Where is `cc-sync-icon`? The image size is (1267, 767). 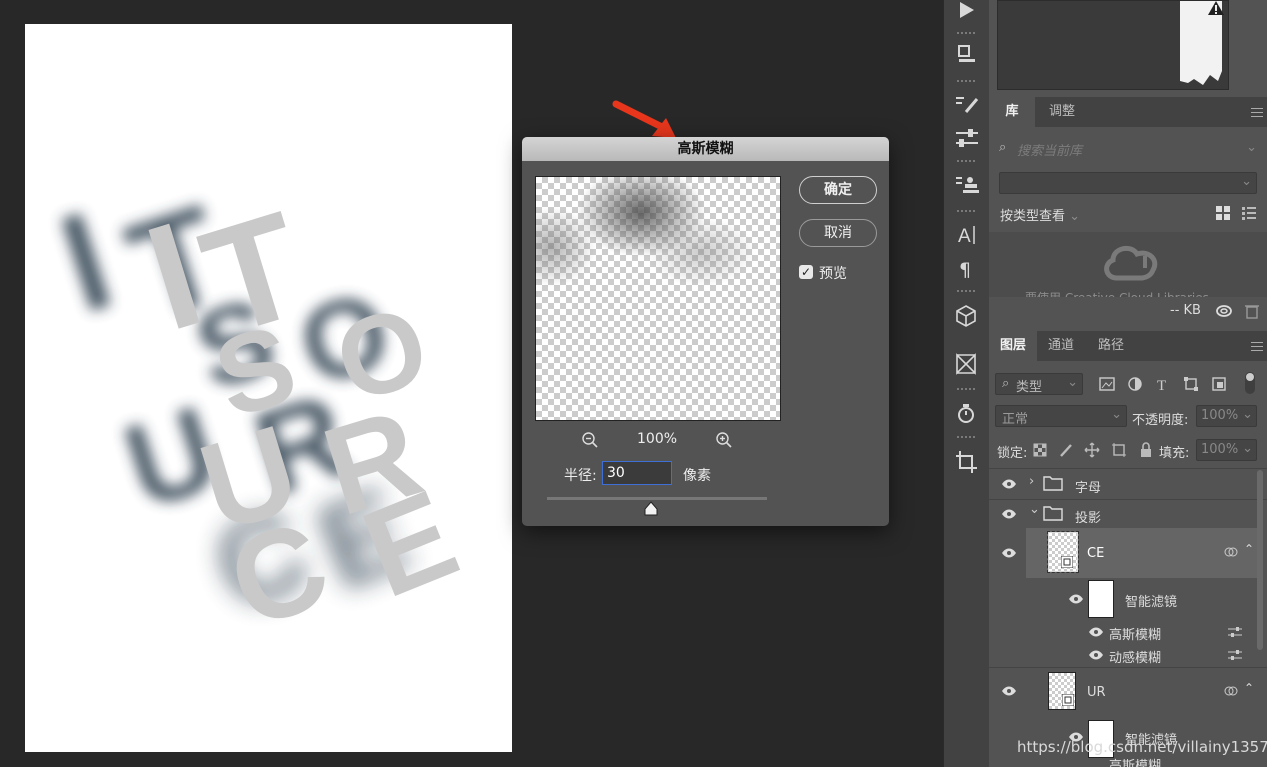 cc-sync-icon is located at coordinates (1224, 311).